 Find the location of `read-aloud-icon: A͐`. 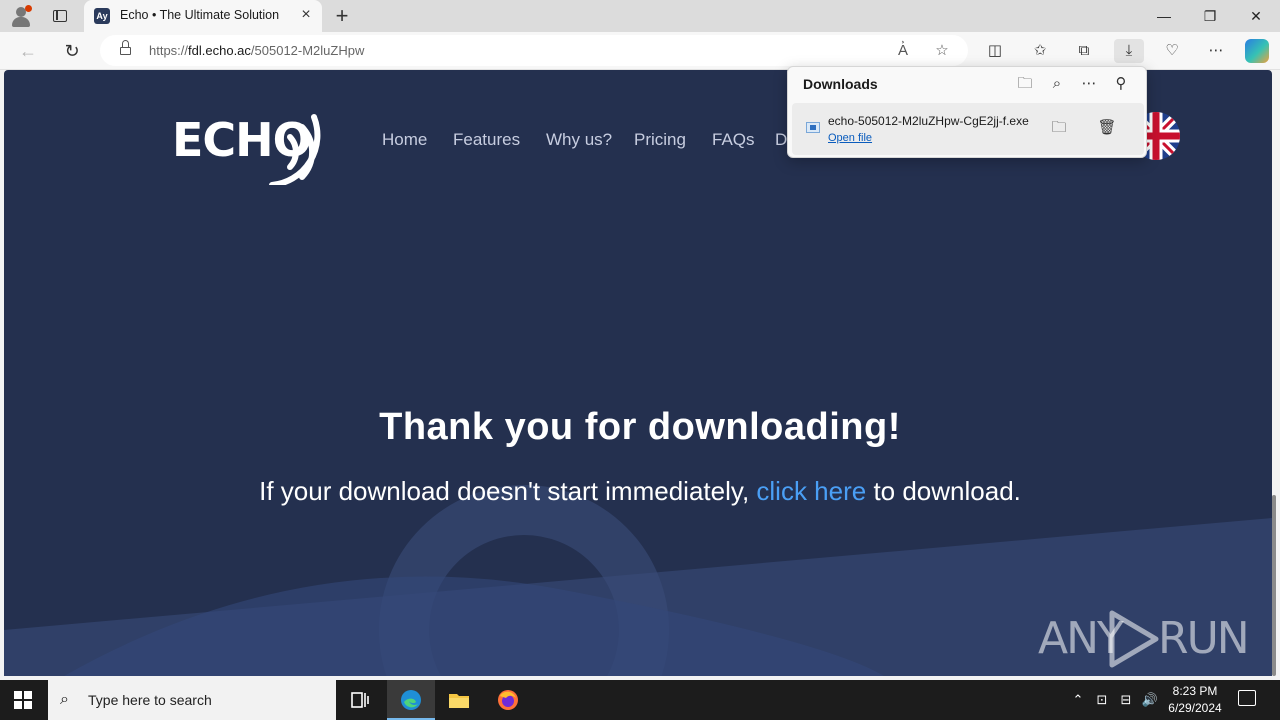

read-aloud-icon: A͐ is located at coordinates (903, 51).